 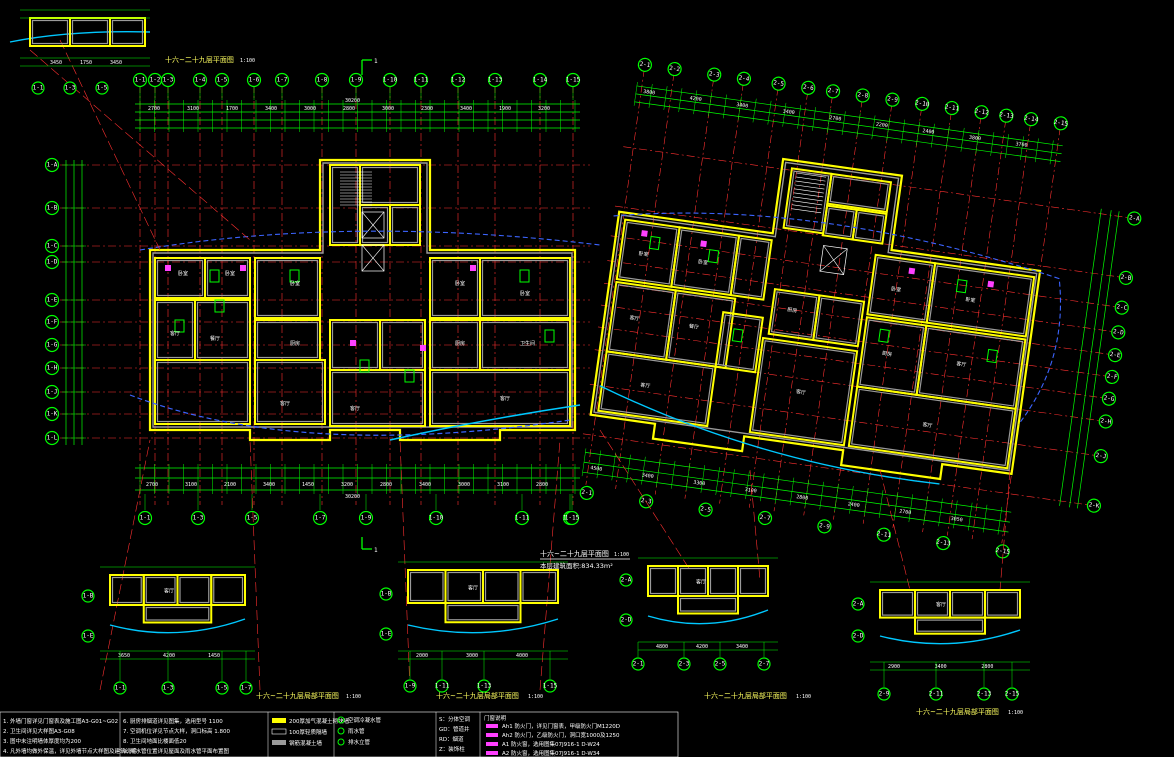 I want to click on axis-bubble-label: 2-5, so click(x=720, y=664).